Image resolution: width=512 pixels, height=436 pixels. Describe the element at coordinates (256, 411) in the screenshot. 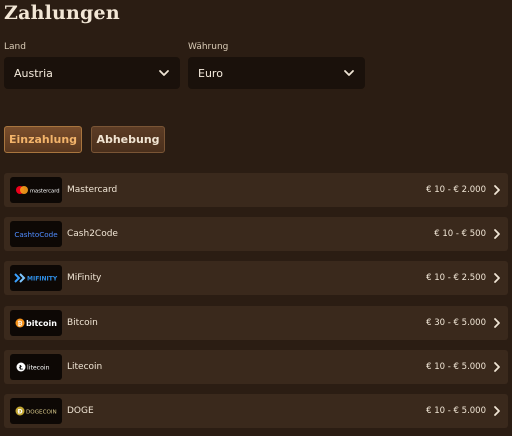

I see `payment-method-row: Ð DOGECOIN DOGE € 10 - € 5.000` at that location.